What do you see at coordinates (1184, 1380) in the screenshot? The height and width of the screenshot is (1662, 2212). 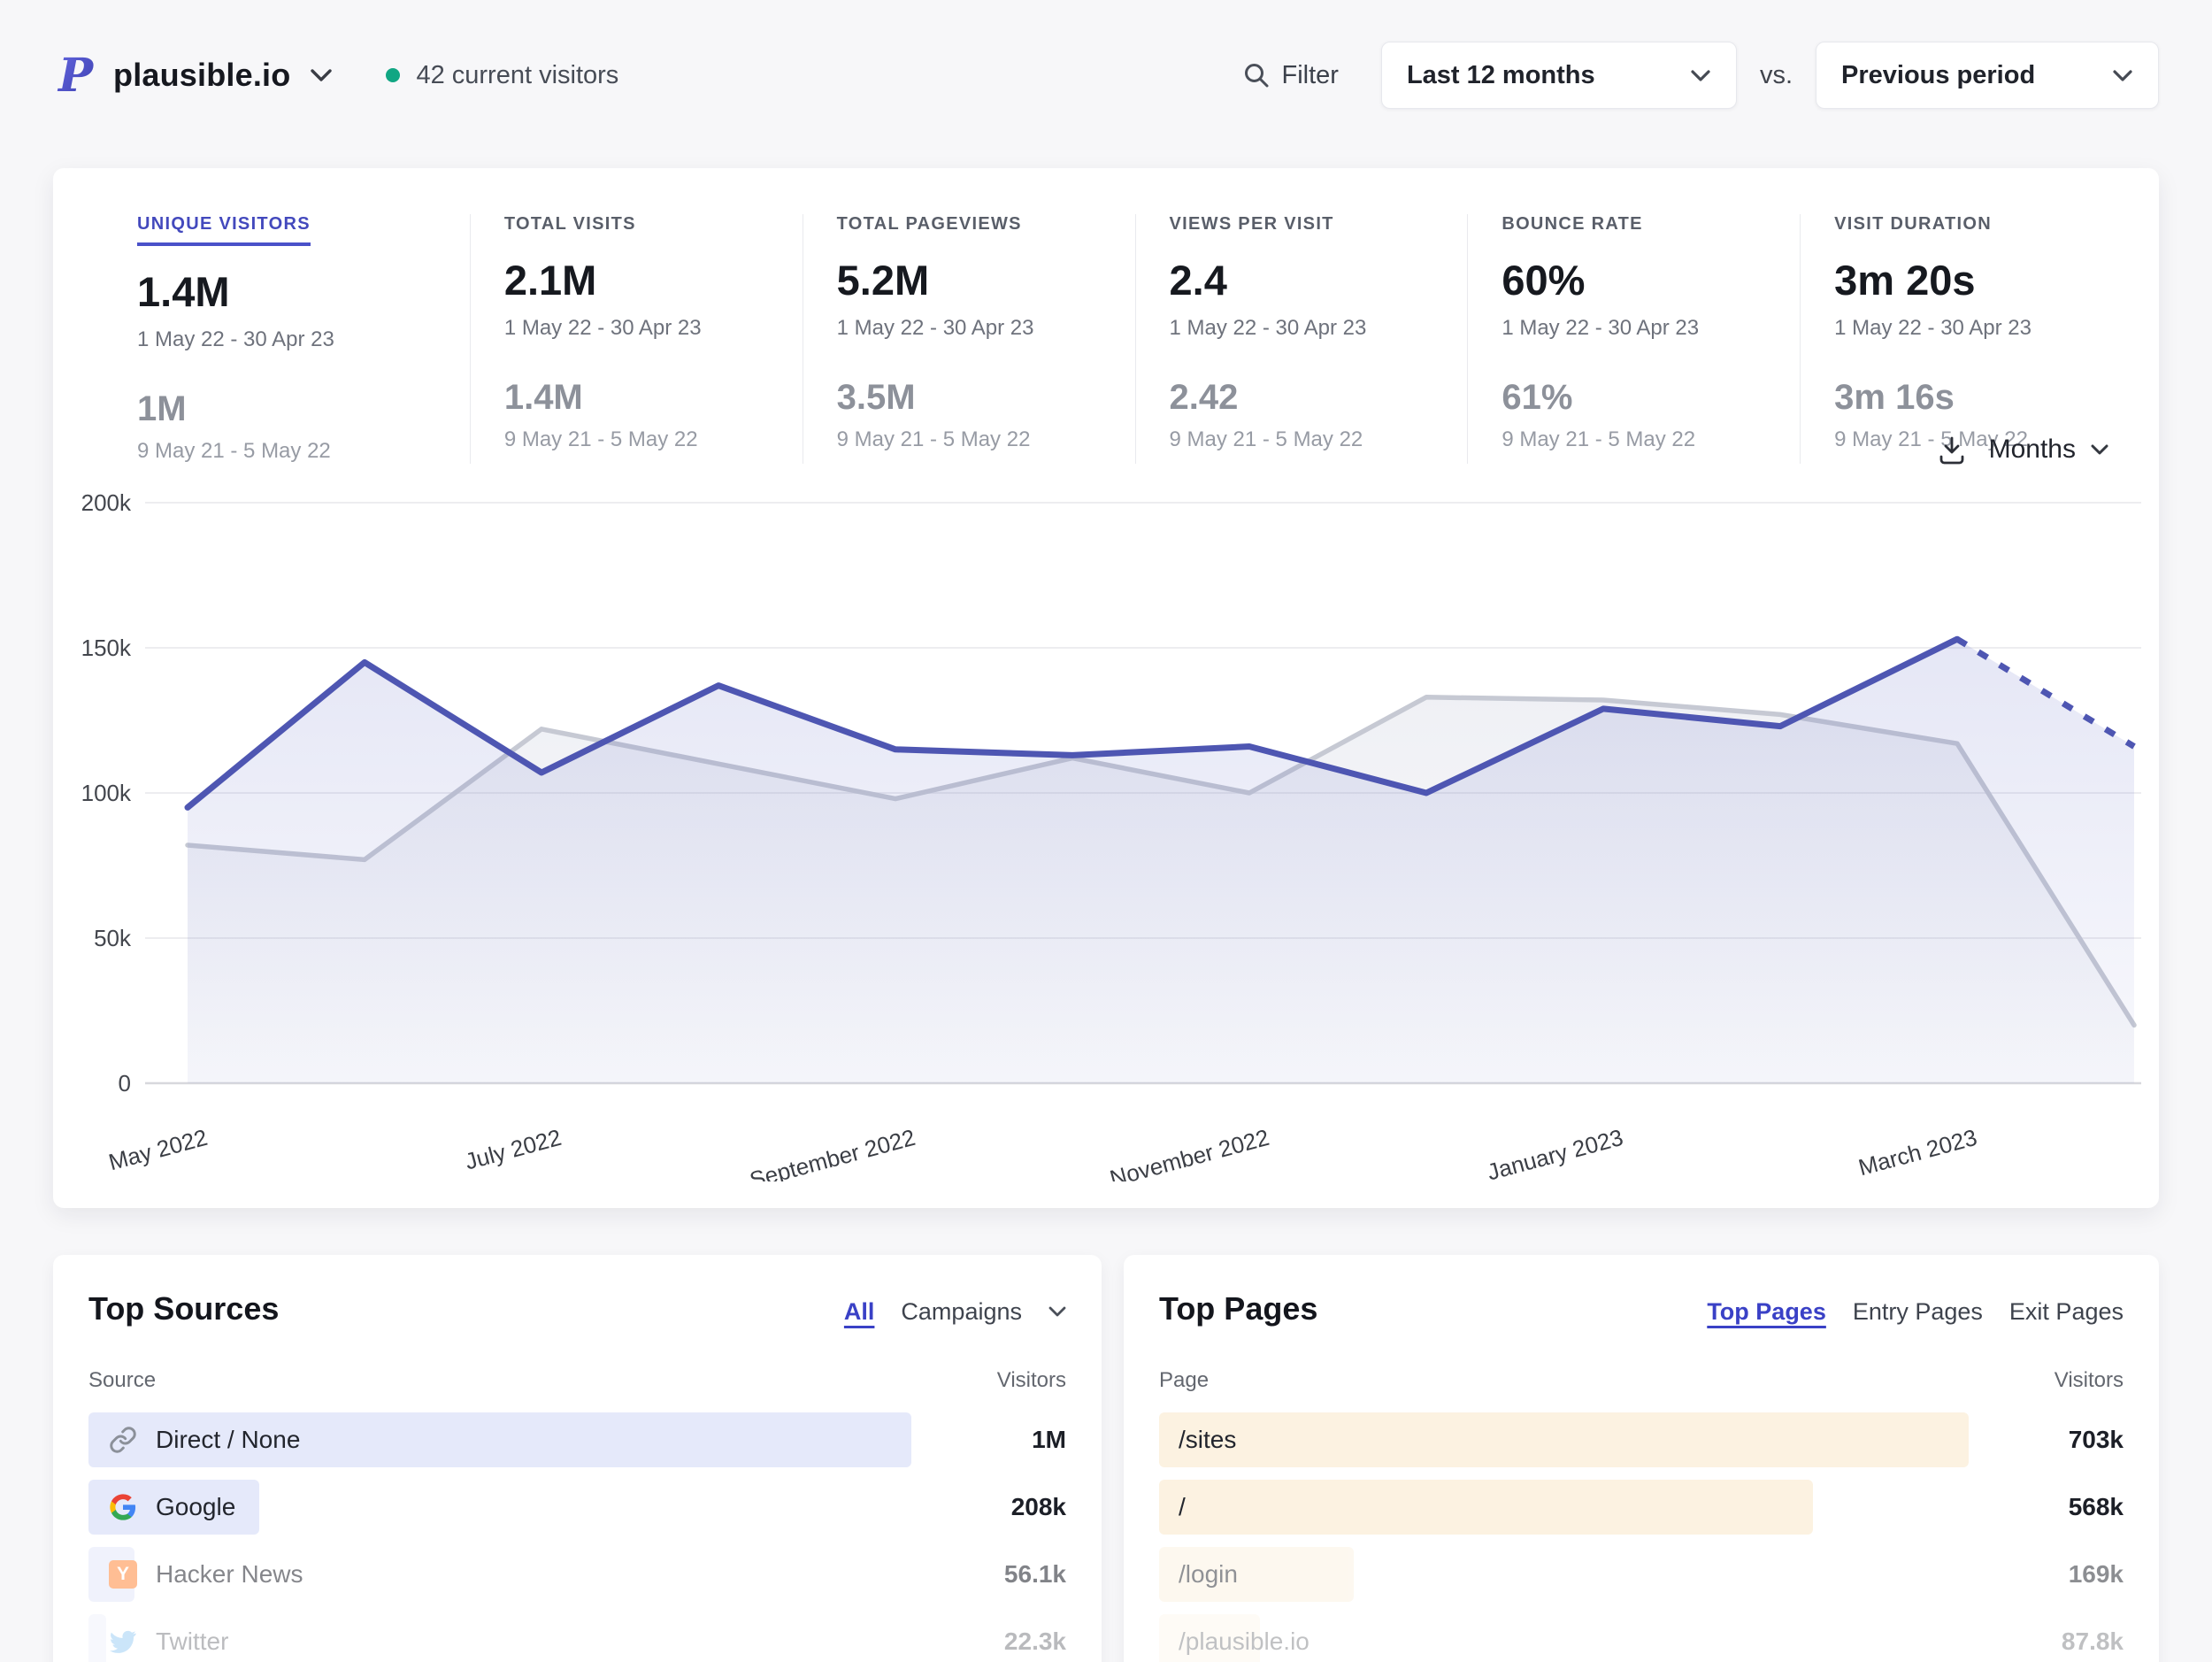 I see `pages-col-page: Page` at bounding box center [1184, 1380].